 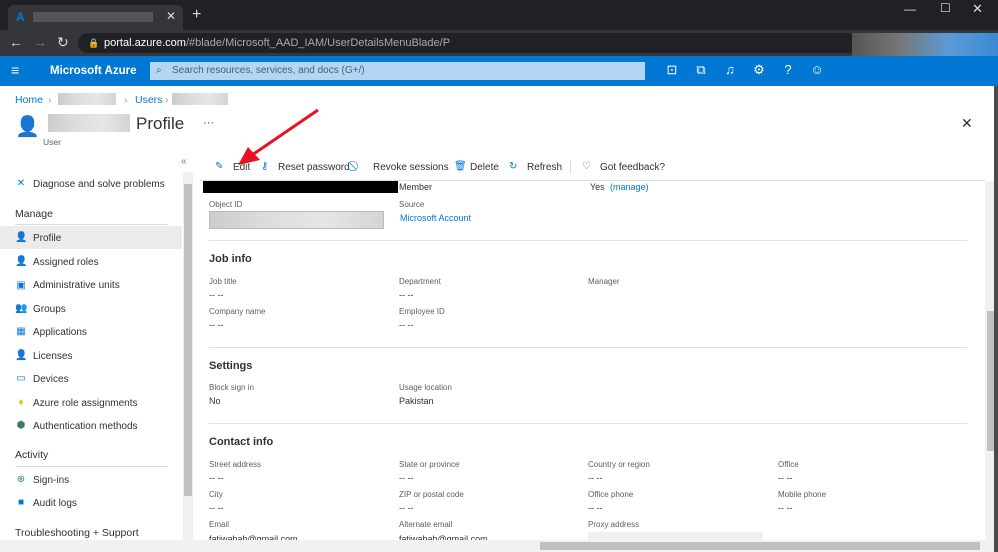 What do you see at coordinates (15, 70) in the screenshot?
I see `menu-icon: ≡` at bounding box center [15, 70].